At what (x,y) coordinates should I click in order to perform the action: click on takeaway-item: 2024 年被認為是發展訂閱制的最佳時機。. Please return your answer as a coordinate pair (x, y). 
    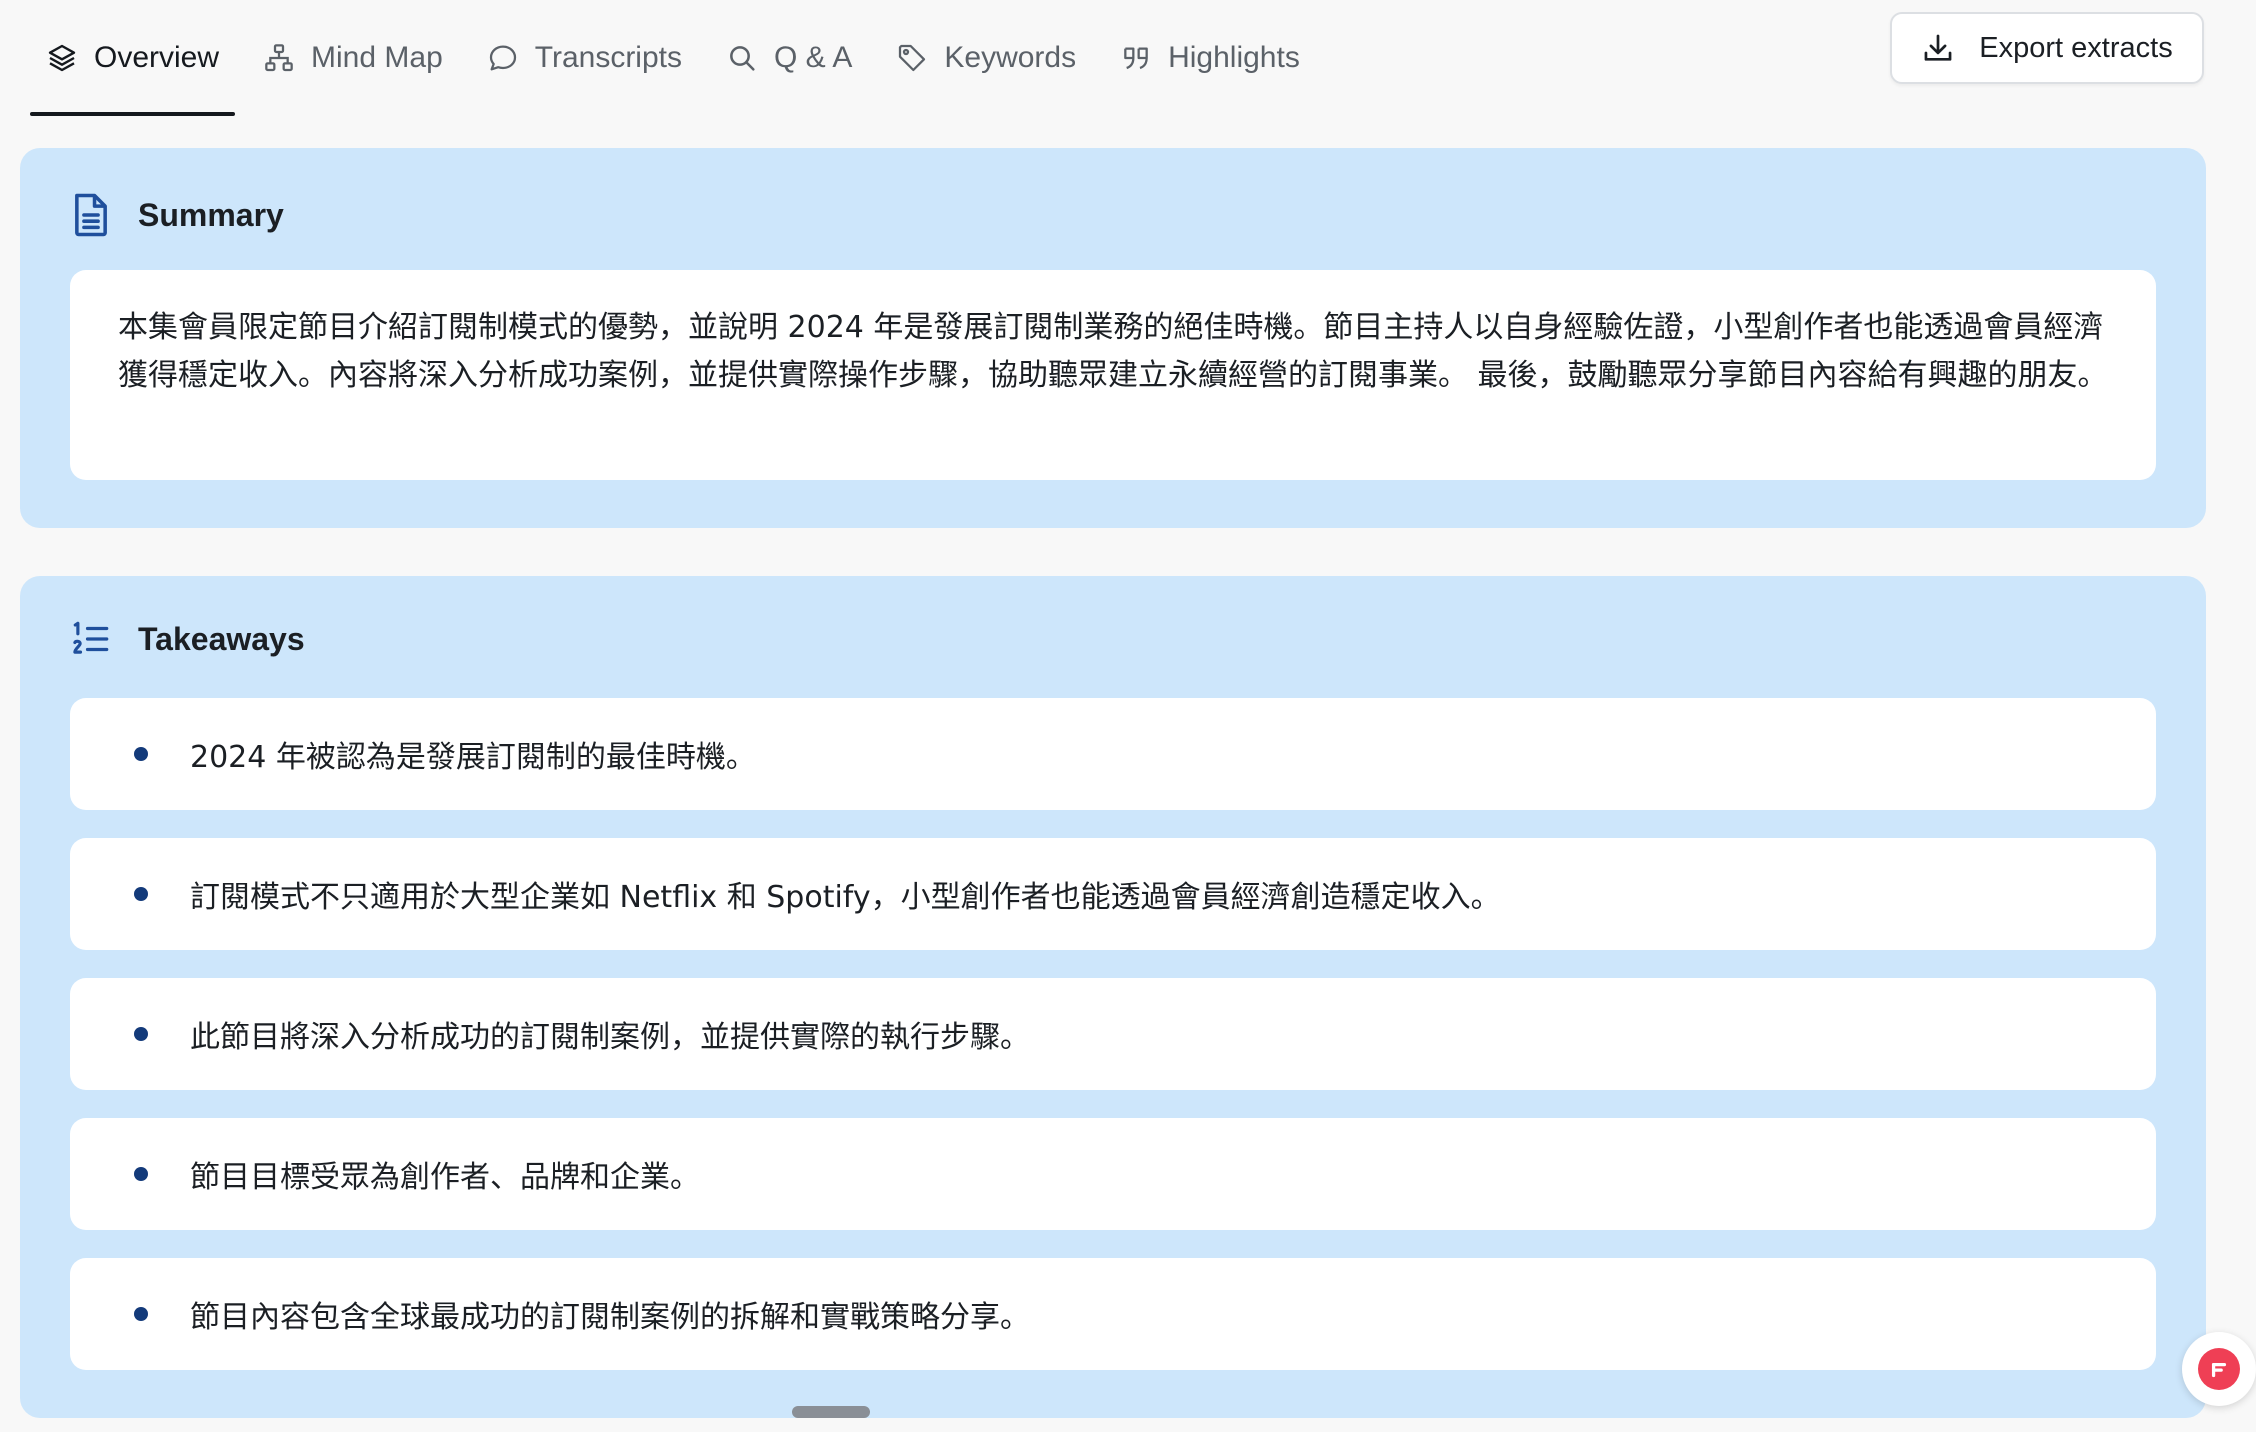
    Looking at the image, I should click on (1113, 754).